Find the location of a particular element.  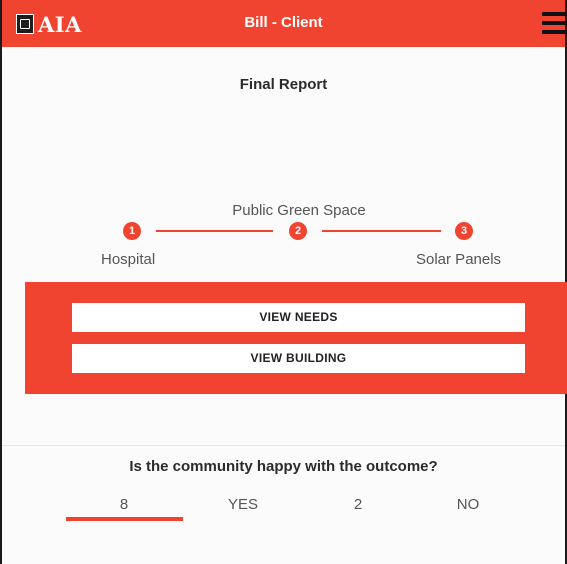

step-3-label: Solar Panels is located at coordinates (459, 259).